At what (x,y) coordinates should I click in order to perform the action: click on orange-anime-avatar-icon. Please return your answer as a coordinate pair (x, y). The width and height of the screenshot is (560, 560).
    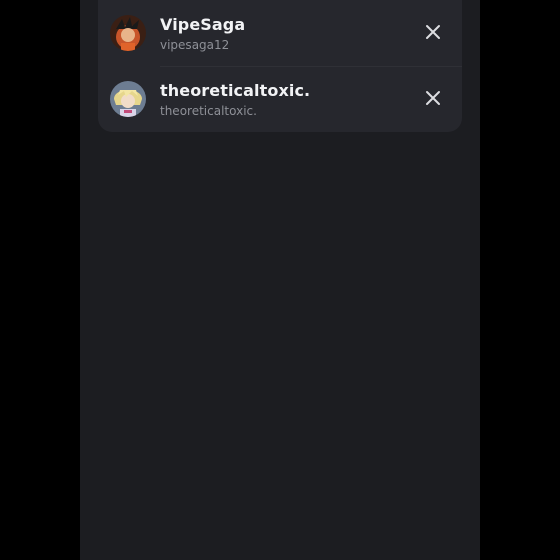
    Looking at the image, I should click on (128, 33).